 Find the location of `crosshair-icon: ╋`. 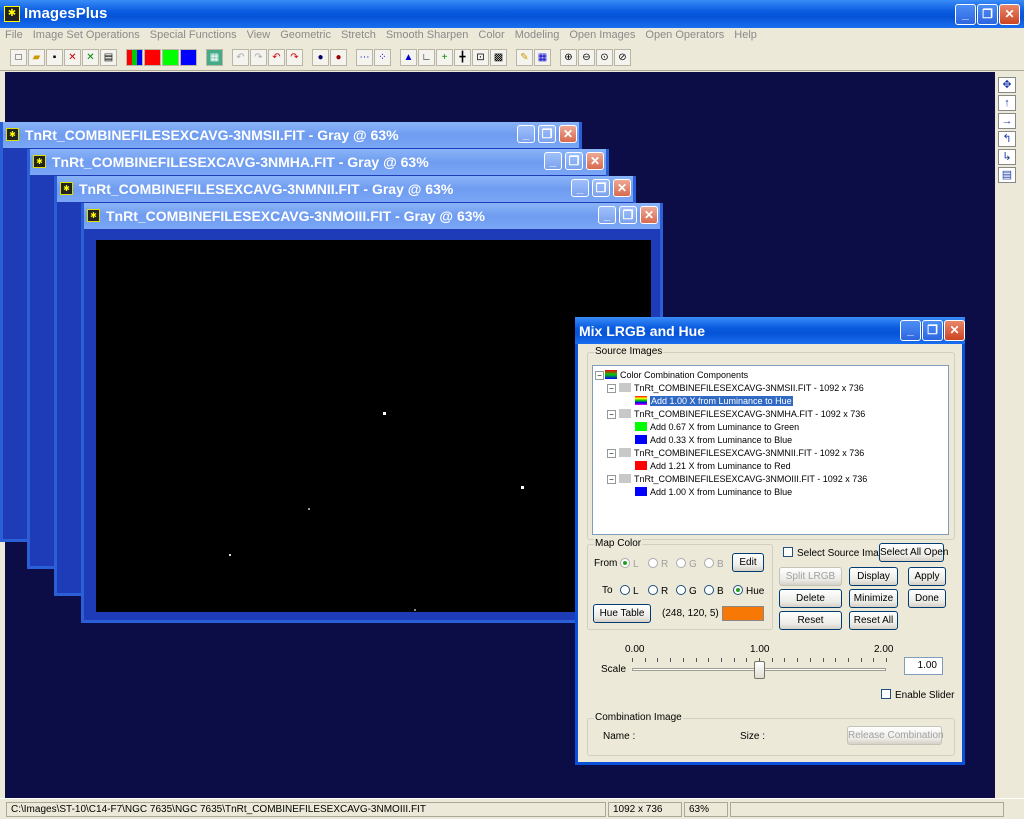

crosshair-icon: ╋ is located at coordinates (462, 57).